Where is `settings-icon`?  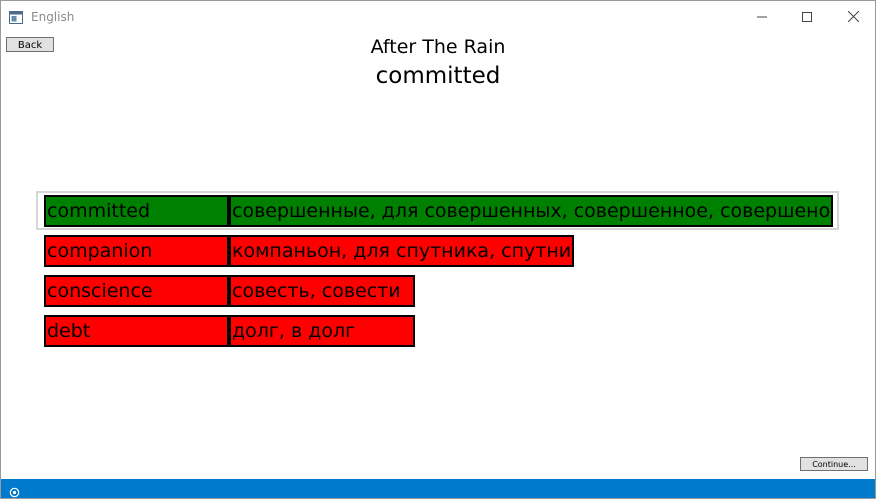
settings-icon is located at coordinates (14, 490).